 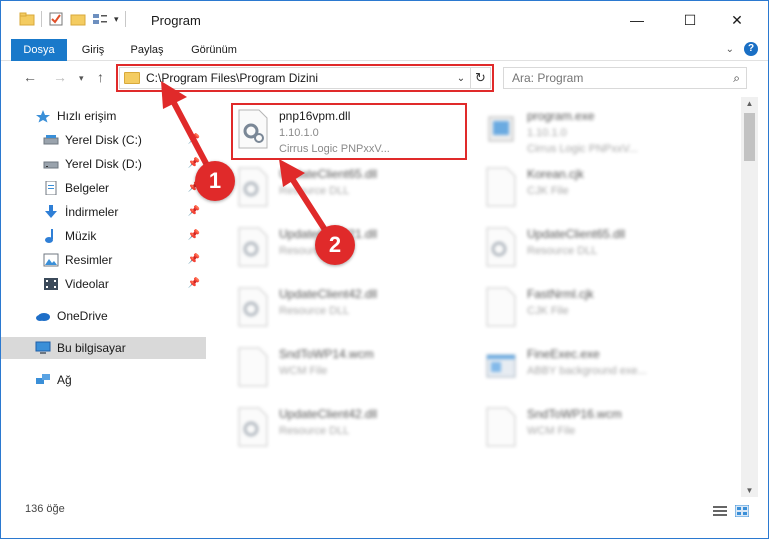 What do you see at coordinates (215, 181) in the screenshot?
I see `step-1-badge: 1` at bounding box center [215, 181].